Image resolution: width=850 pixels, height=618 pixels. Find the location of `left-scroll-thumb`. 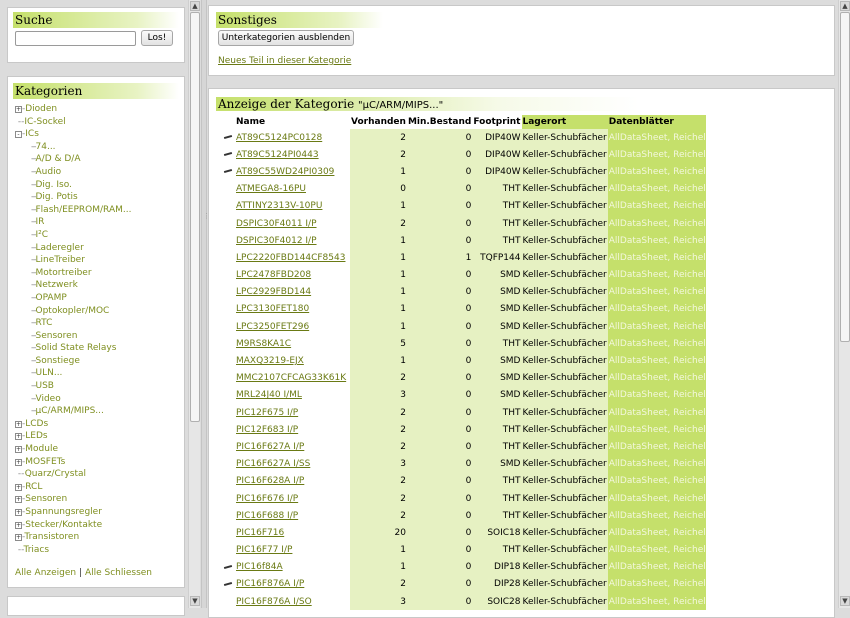

left-scroll-thumb is located at coordinates (195, 217).